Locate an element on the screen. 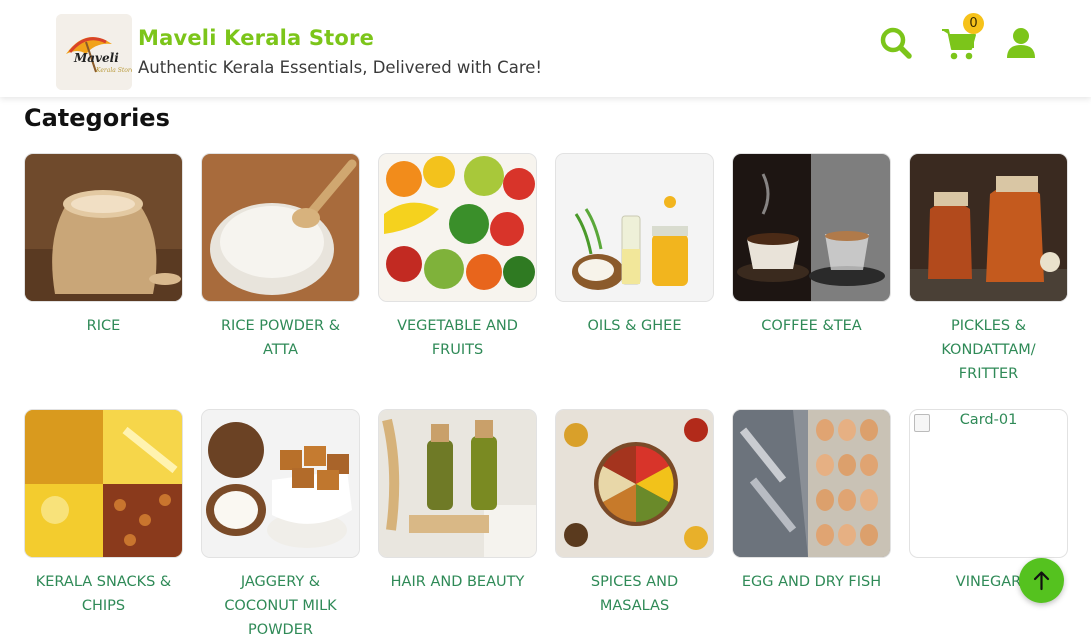 This screenshot has height=642, width=1091. category-card-rice: Rice is located at coordinates (103, 245).